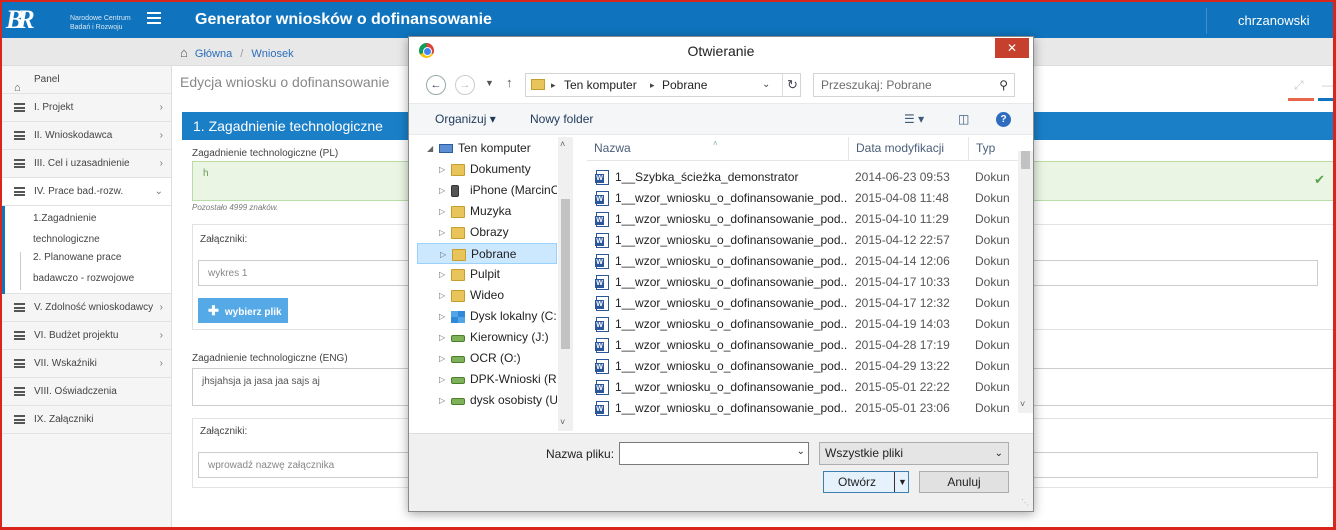  Describe the element at coordinates (154, 19) in the screenshot. I see `menu-toggle-icon` at that location.